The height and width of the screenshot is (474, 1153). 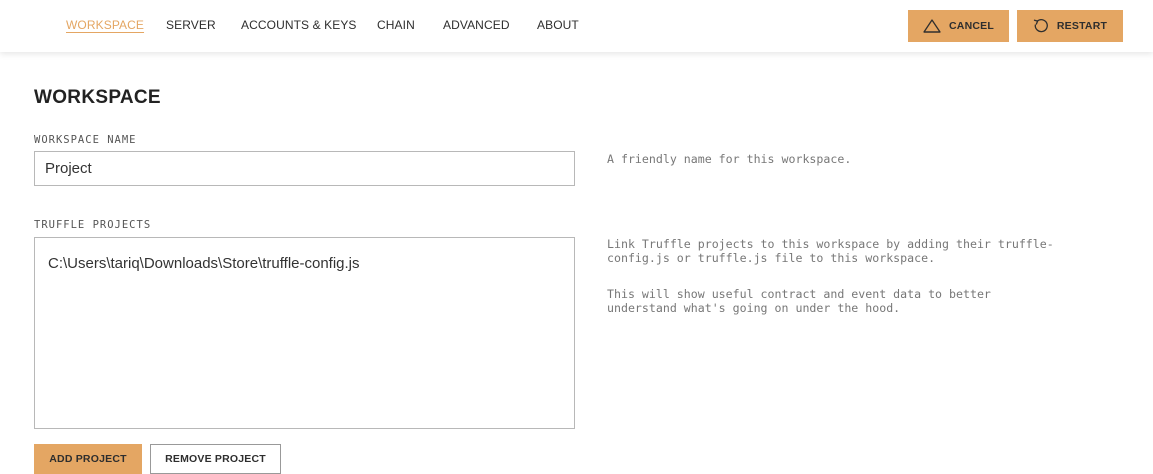 What do you see at coordinates (299, 25) in the screenshot?
I see `tab-accounts-keys: ACCOUNTS & KEYS` at bounding box center [299, 25].